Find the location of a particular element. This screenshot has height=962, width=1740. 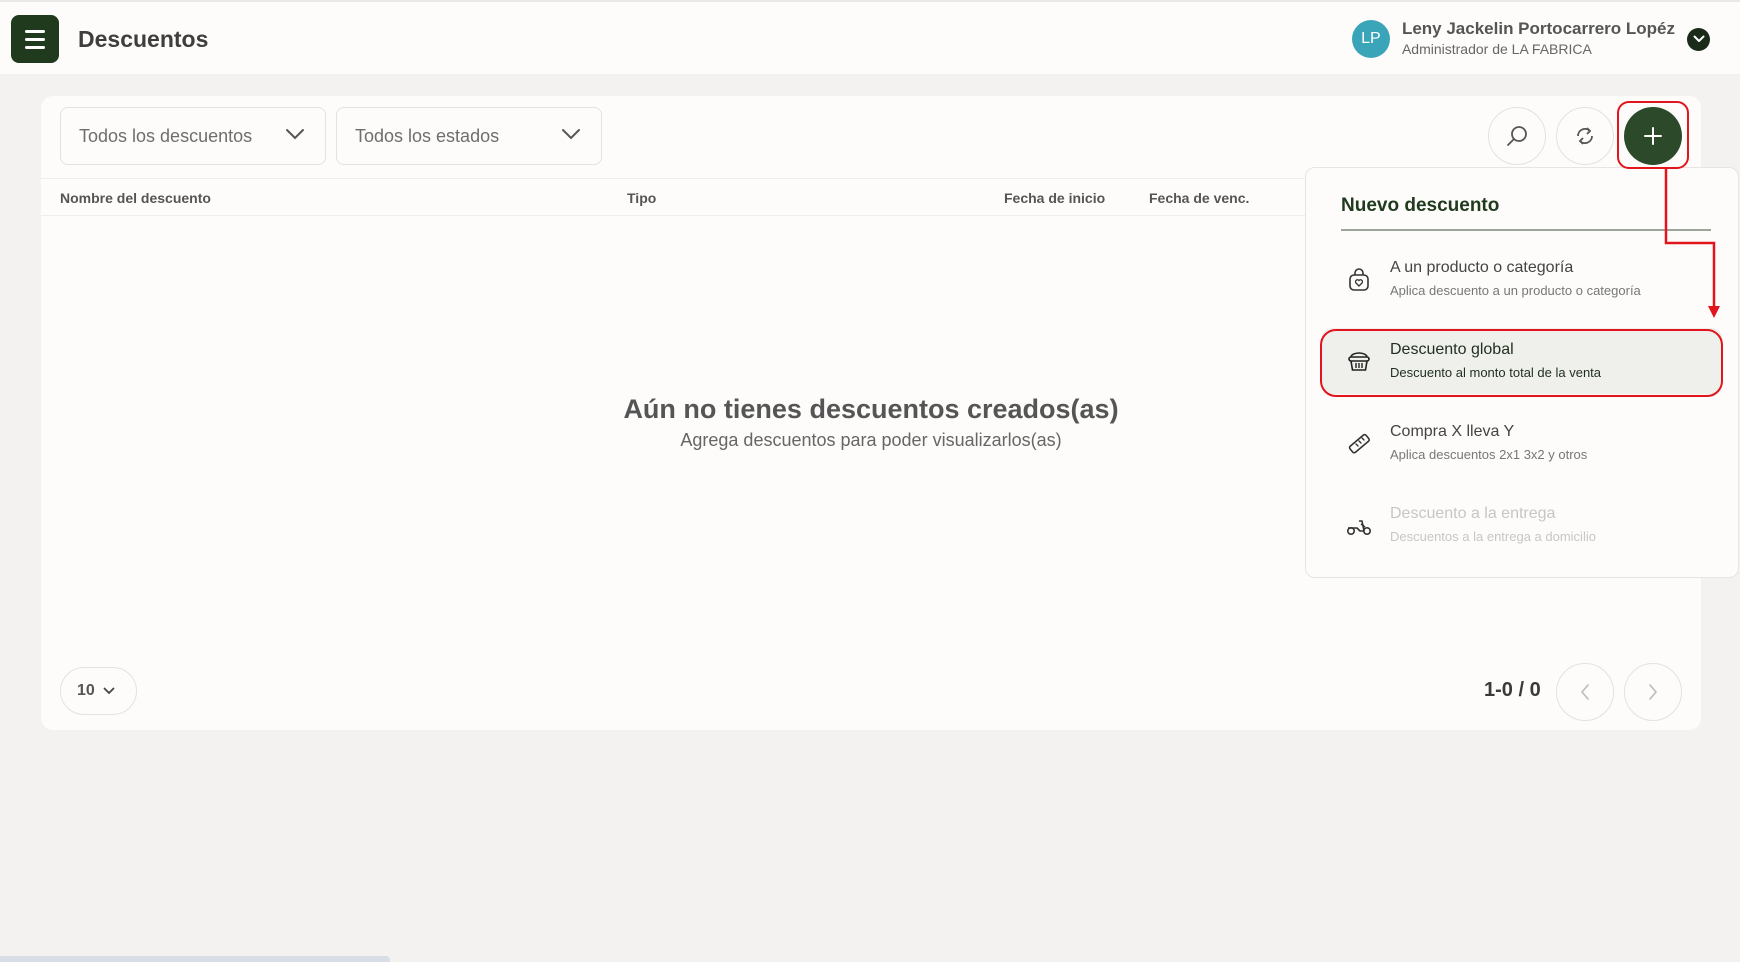

previous-page-button is located at coordinates (1585, 692).